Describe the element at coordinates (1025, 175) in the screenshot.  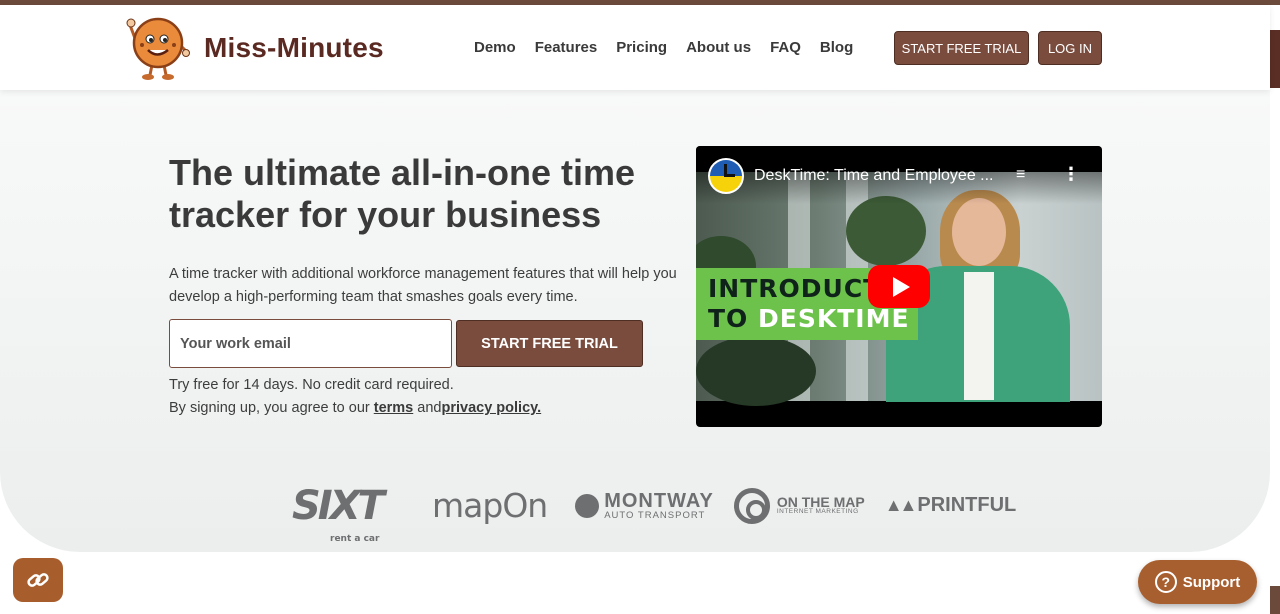
I see `playlist-icon: ≡` at that location.